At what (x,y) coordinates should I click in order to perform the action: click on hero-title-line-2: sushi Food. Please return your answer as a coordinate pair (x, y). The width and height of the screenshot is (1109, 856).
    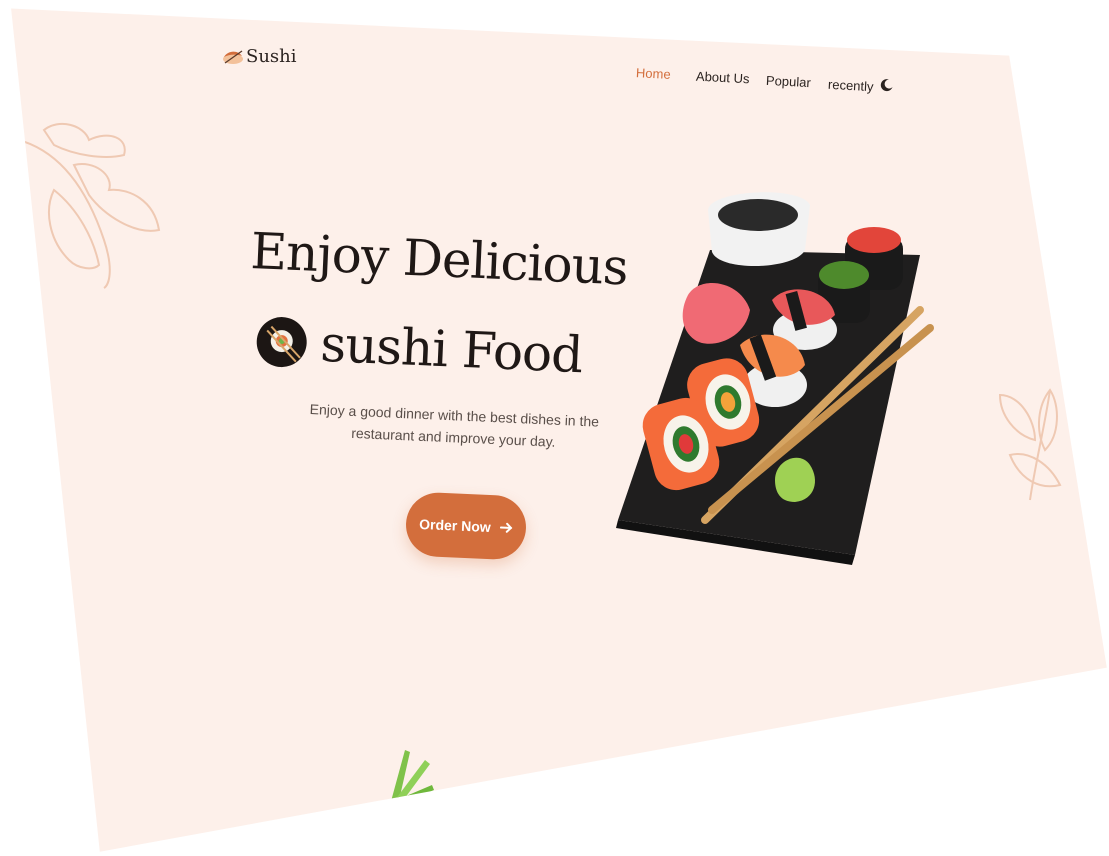
    Looking at the image, I should click on (419, 348).